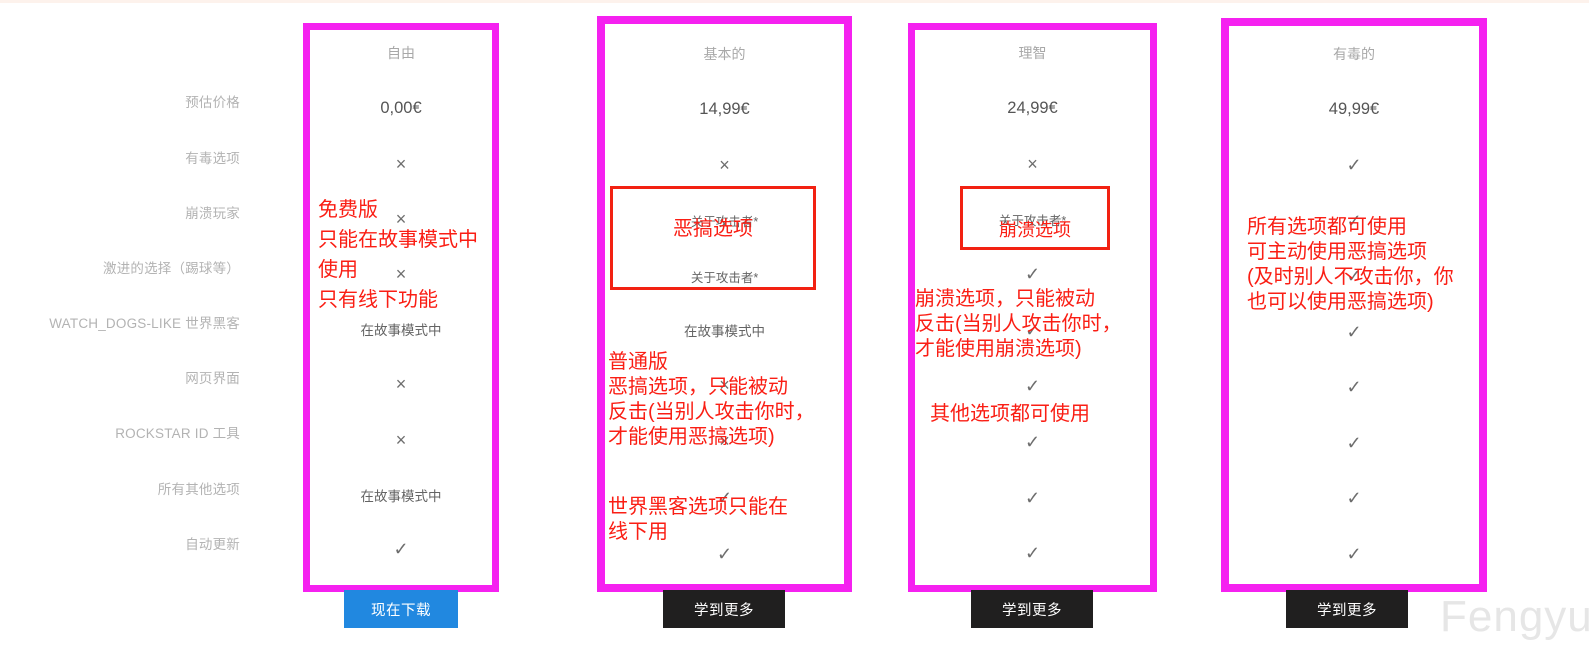 Image resolution: width=1589 pixels, height=667 pixels. Describe the element at coordinates (1032, 609) in the screenshot. I see `cta-button-sane: 学到更多` at that location.